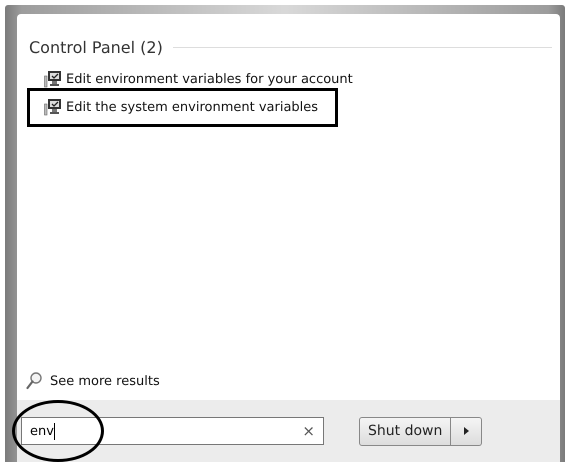 This screenshot has height=468, width=569. I want to click on triangle-icon, so click(466, 431).